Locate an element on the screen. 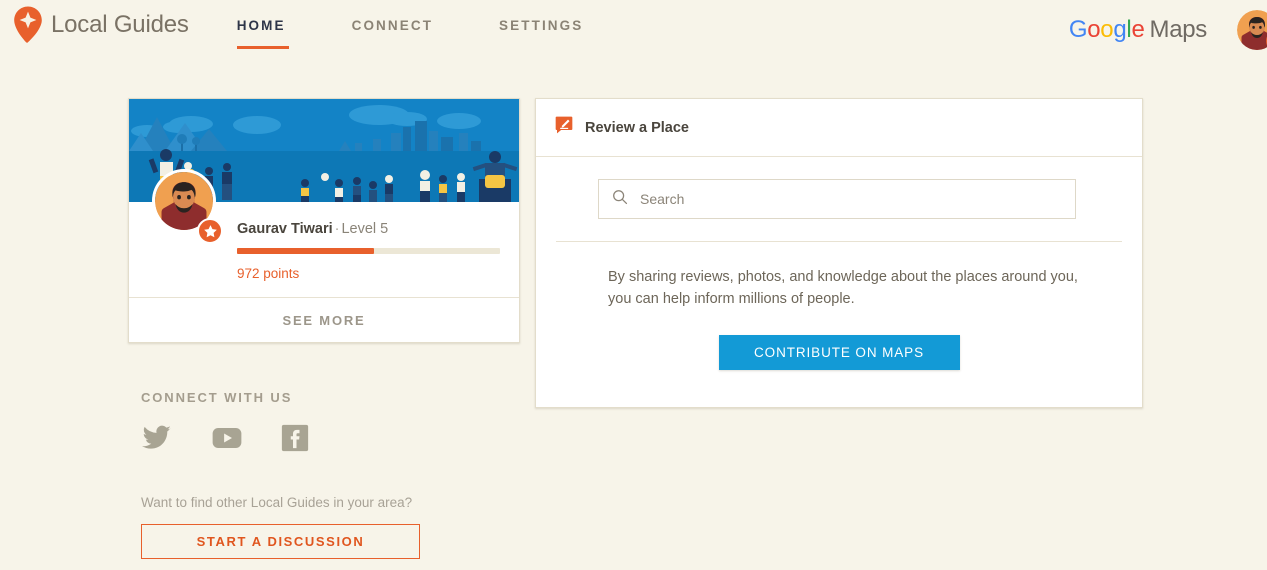  start-discussion-button: START A DISCUSSION is located at coordinates (280, 541).